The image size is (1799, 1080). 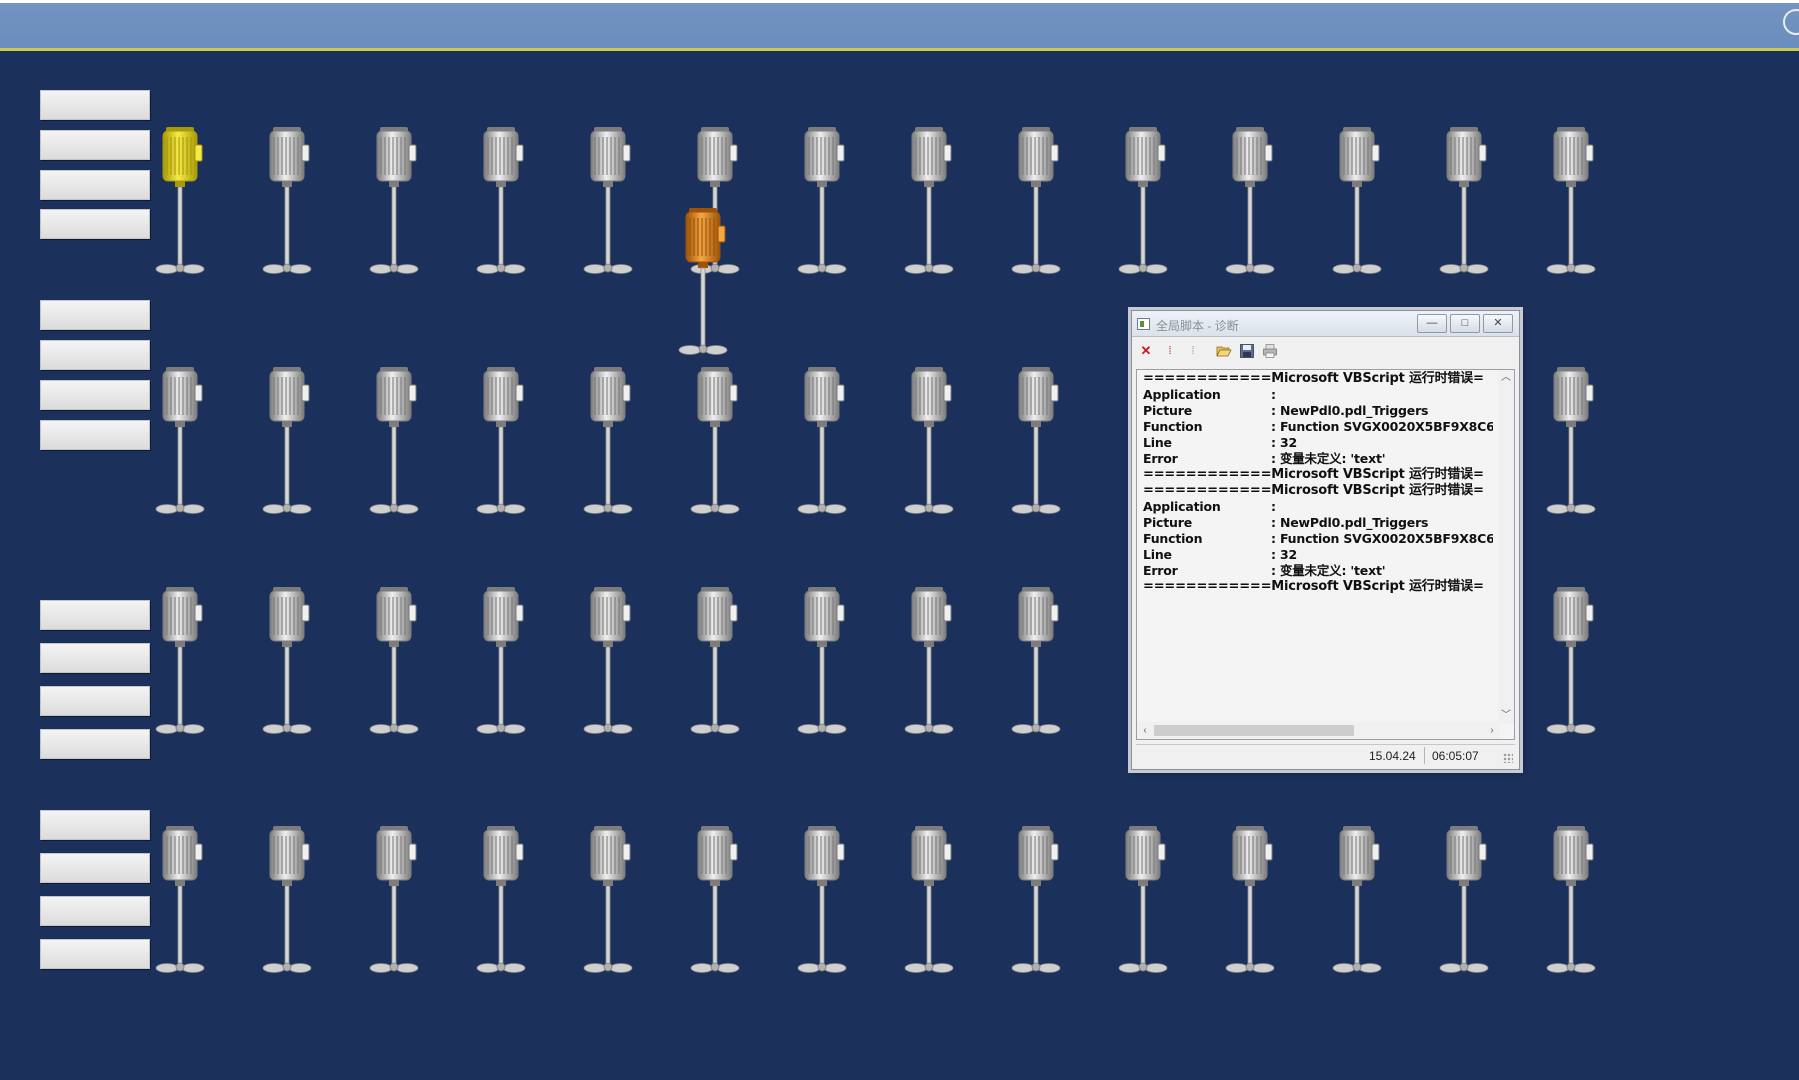 I want to click on breakpoint-gray-icon: ⁞, so click(x=1193, y=351).